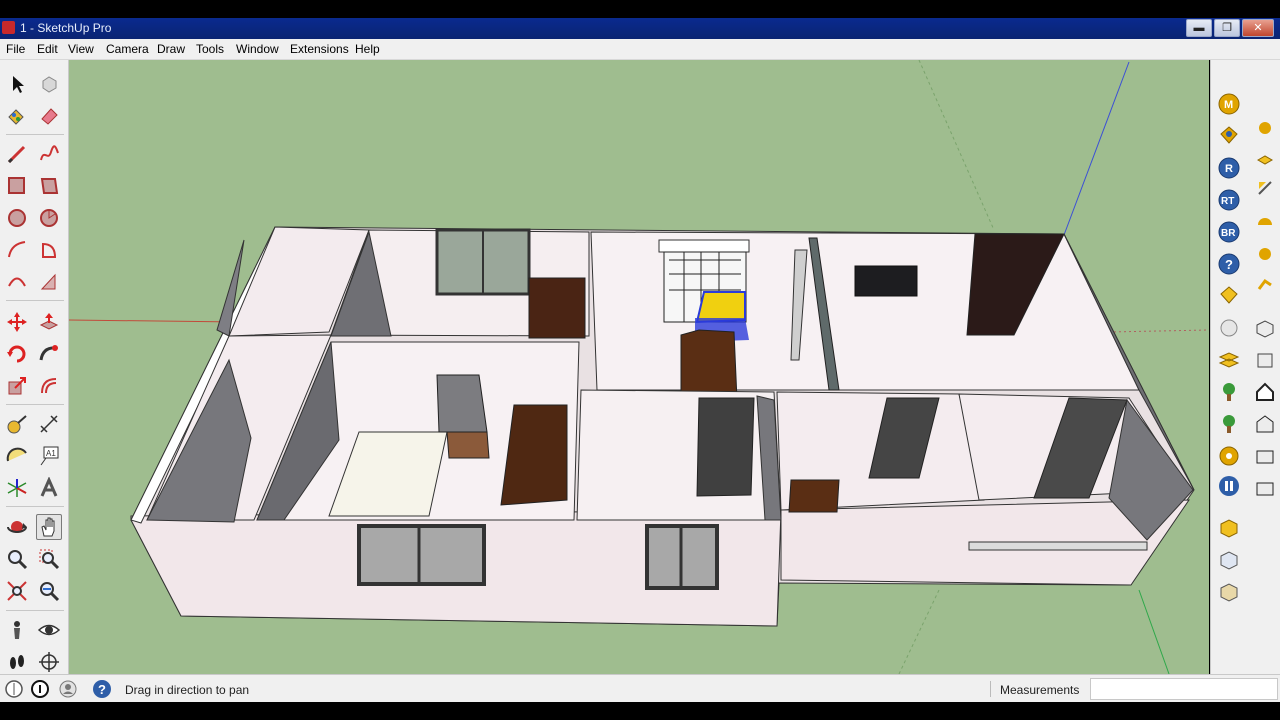  I want to click on menu-file: File, so click(15, 49).